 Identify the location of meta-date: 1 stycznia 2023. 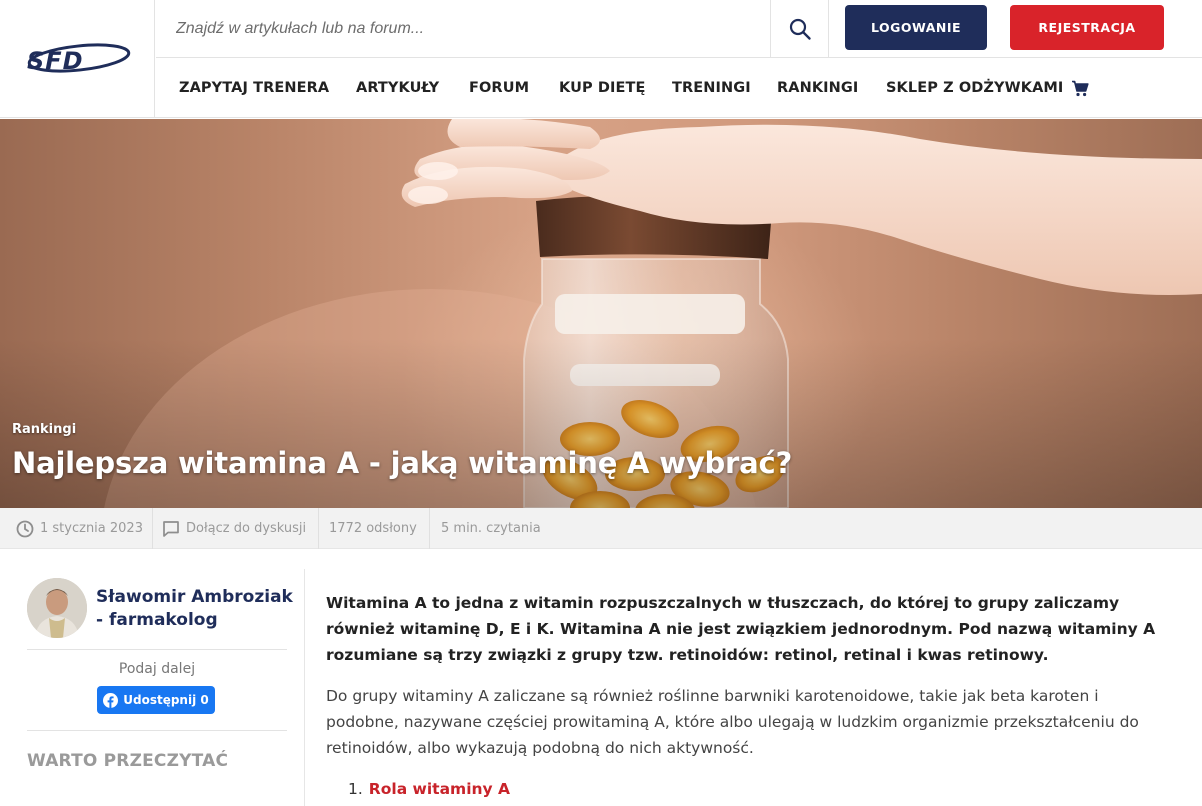
(79, 528).